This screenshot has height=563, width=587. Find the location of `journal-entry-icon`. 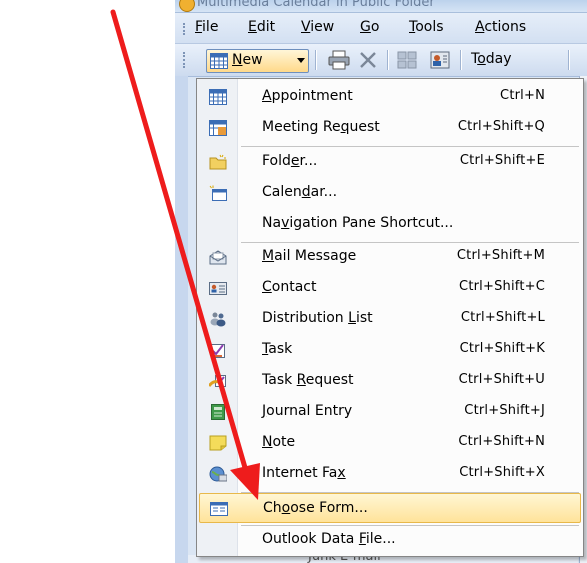

journal-entry-icon is located at coordinates (218, 412).